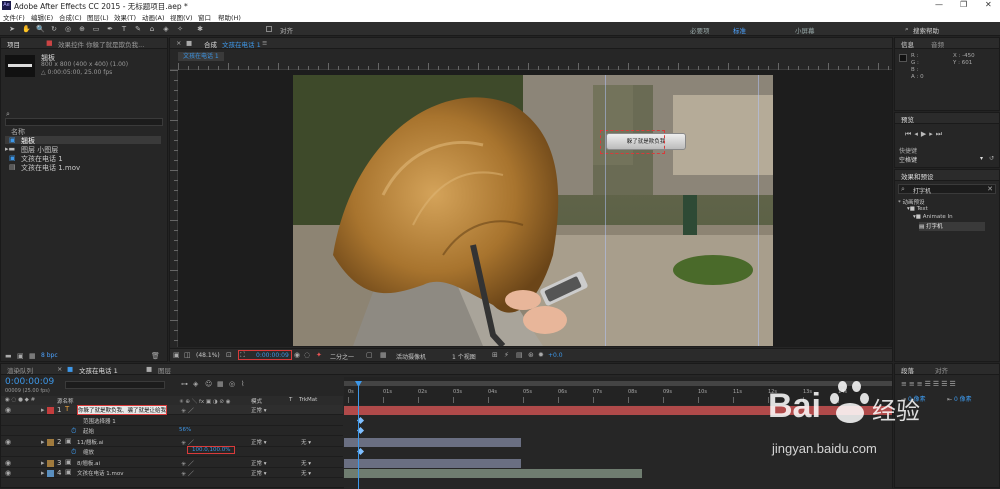 The width and height of the screenshot is (1000, 489). I want to click on first-frame-icon: ⏮, so click(909, 134).